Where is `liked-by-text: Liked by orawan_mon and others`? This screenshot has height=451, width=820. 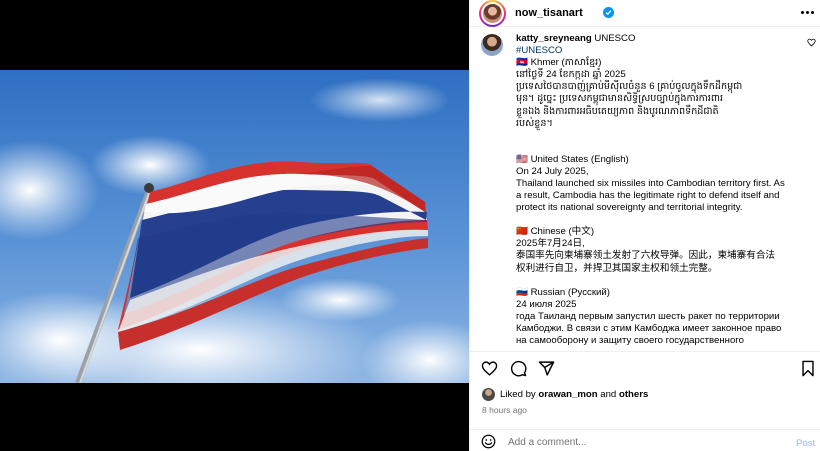 liked-by-text: Liked by orawan_mon and others is located at coordinates (574, 394).